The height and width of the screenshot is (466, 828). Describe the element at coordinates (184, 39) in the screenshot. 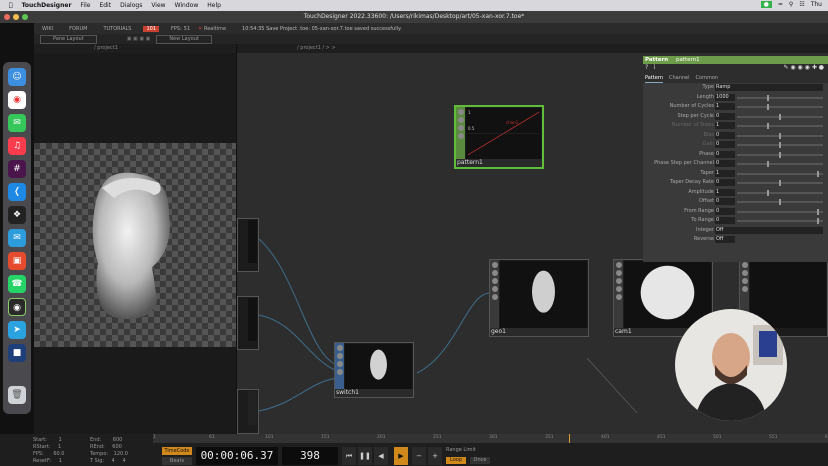

I see `new-layout-button: New Layout` at that location.